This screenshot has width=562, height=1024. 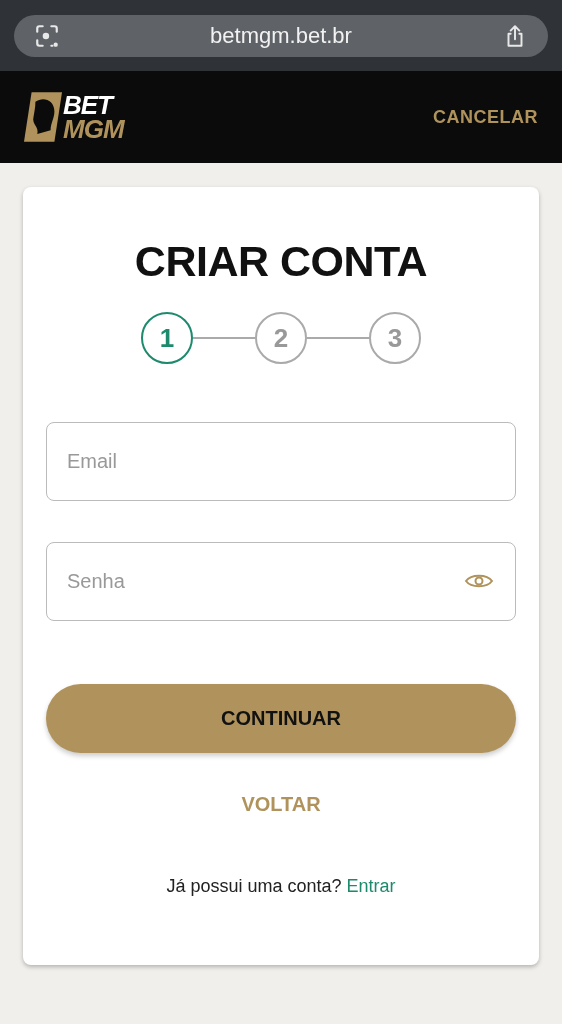 What do you see at coordinates (281, 718) in the screenshot?
I see `continue-button: CONTINUAR` at bounding box center [281, 718].